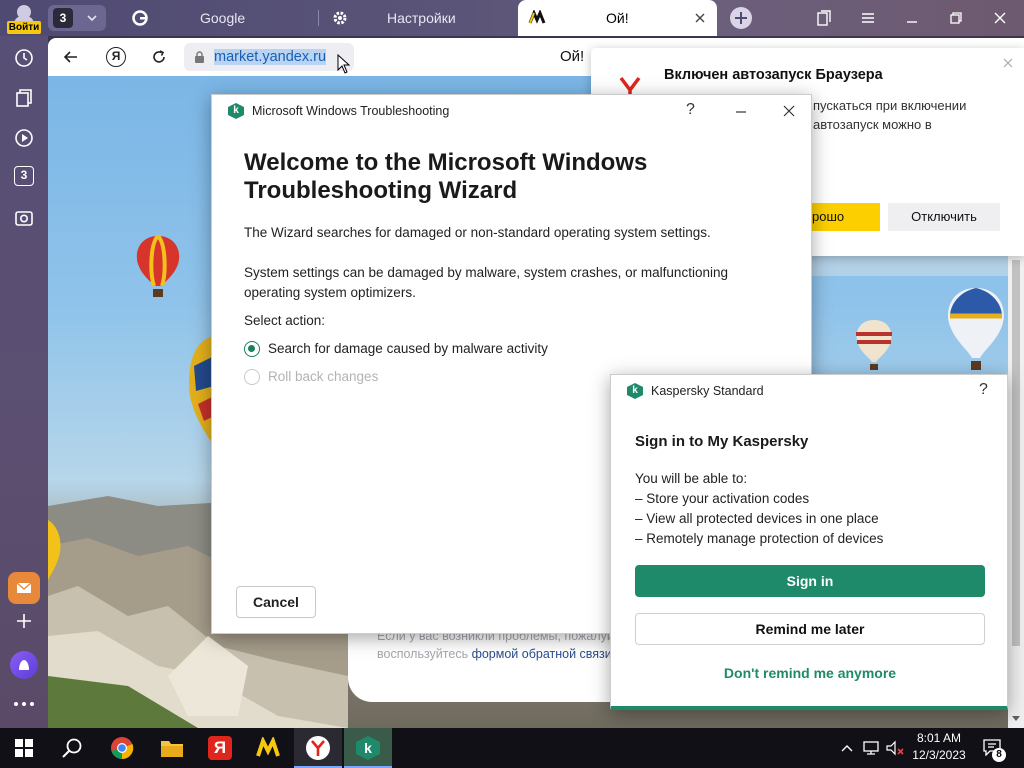  Describe the element at coordinates (344, 64) in the screenshot. I see `mouse-cursor-icon` at that location.